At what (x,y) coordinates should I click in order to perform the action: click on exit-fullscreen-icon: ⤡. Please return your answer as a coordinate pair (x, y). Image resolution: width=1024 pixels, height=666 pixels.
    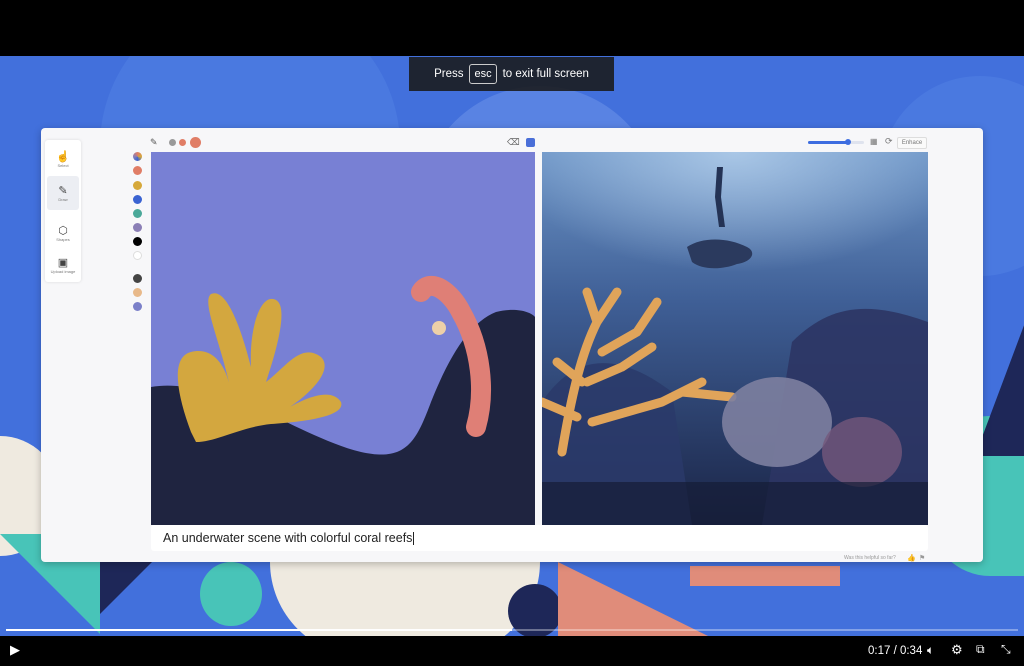
    Looking at the image, I should click on (1006, 649).